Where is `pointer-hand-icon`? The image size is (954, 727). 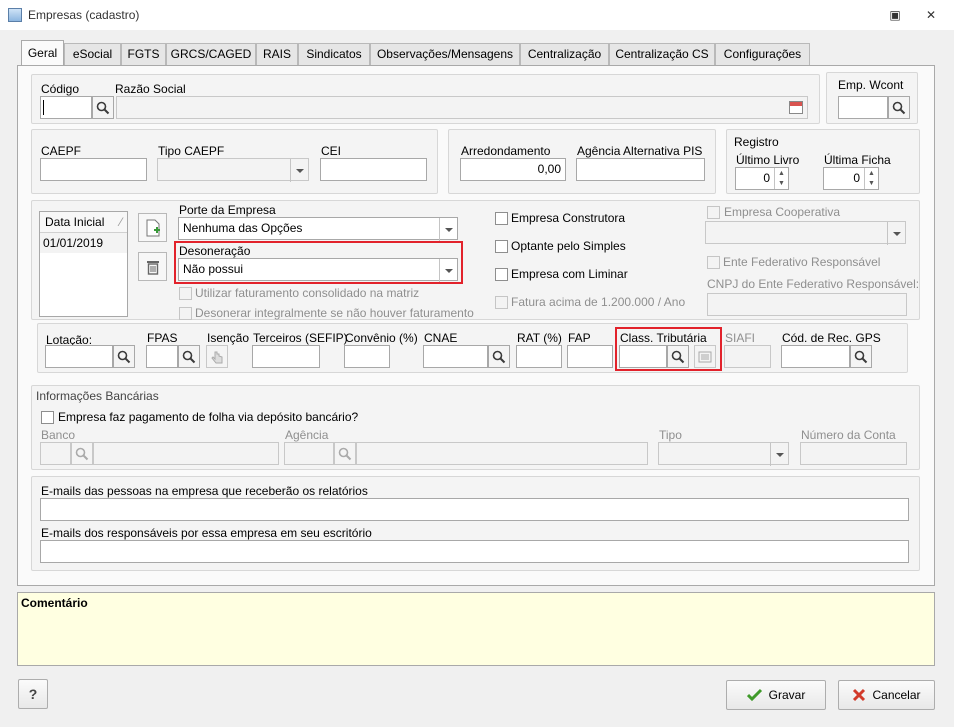 pointer-hand-icon is located at coordinates (217, 357).